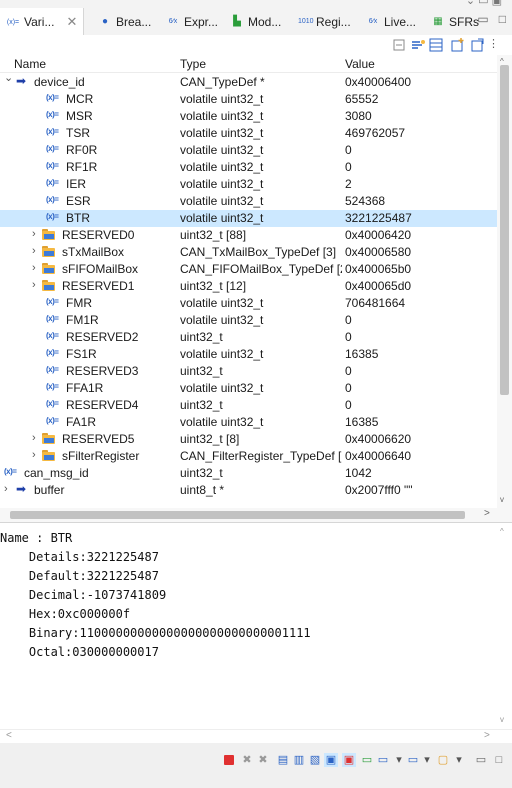 The image size is (512, 788). What do you see at coordinates (400, 45) in the screenshot?
I see `collapse-all-icon` at bounding box center [400, 45].